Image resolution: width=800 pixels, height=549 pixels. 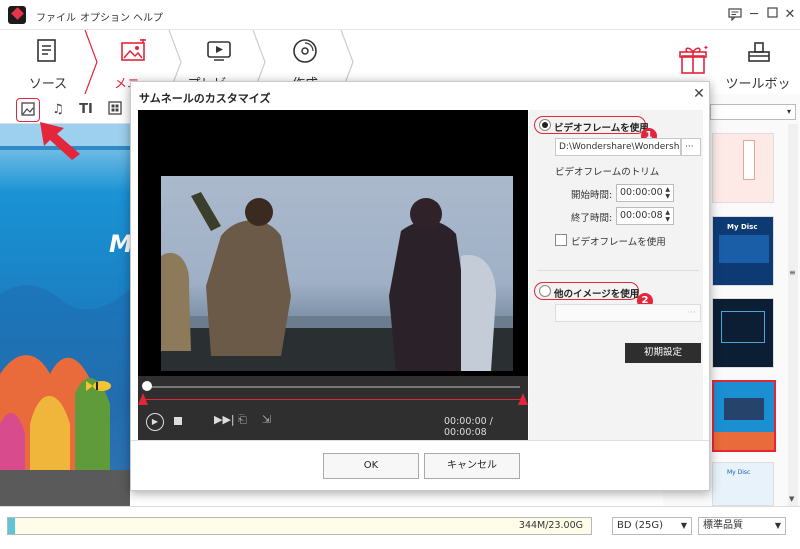 I want to click on quality-value: 標準品質, so click(x=723, y=525).